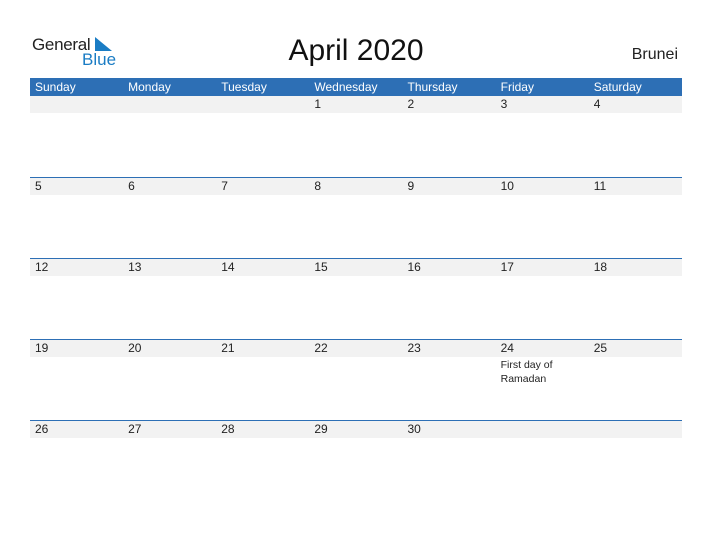 This screenshot has height=550, width=712. What do you see at coordinates (321, 348) in the screenshot?
I see `day-number: 22` at bounding box center [321, 348].